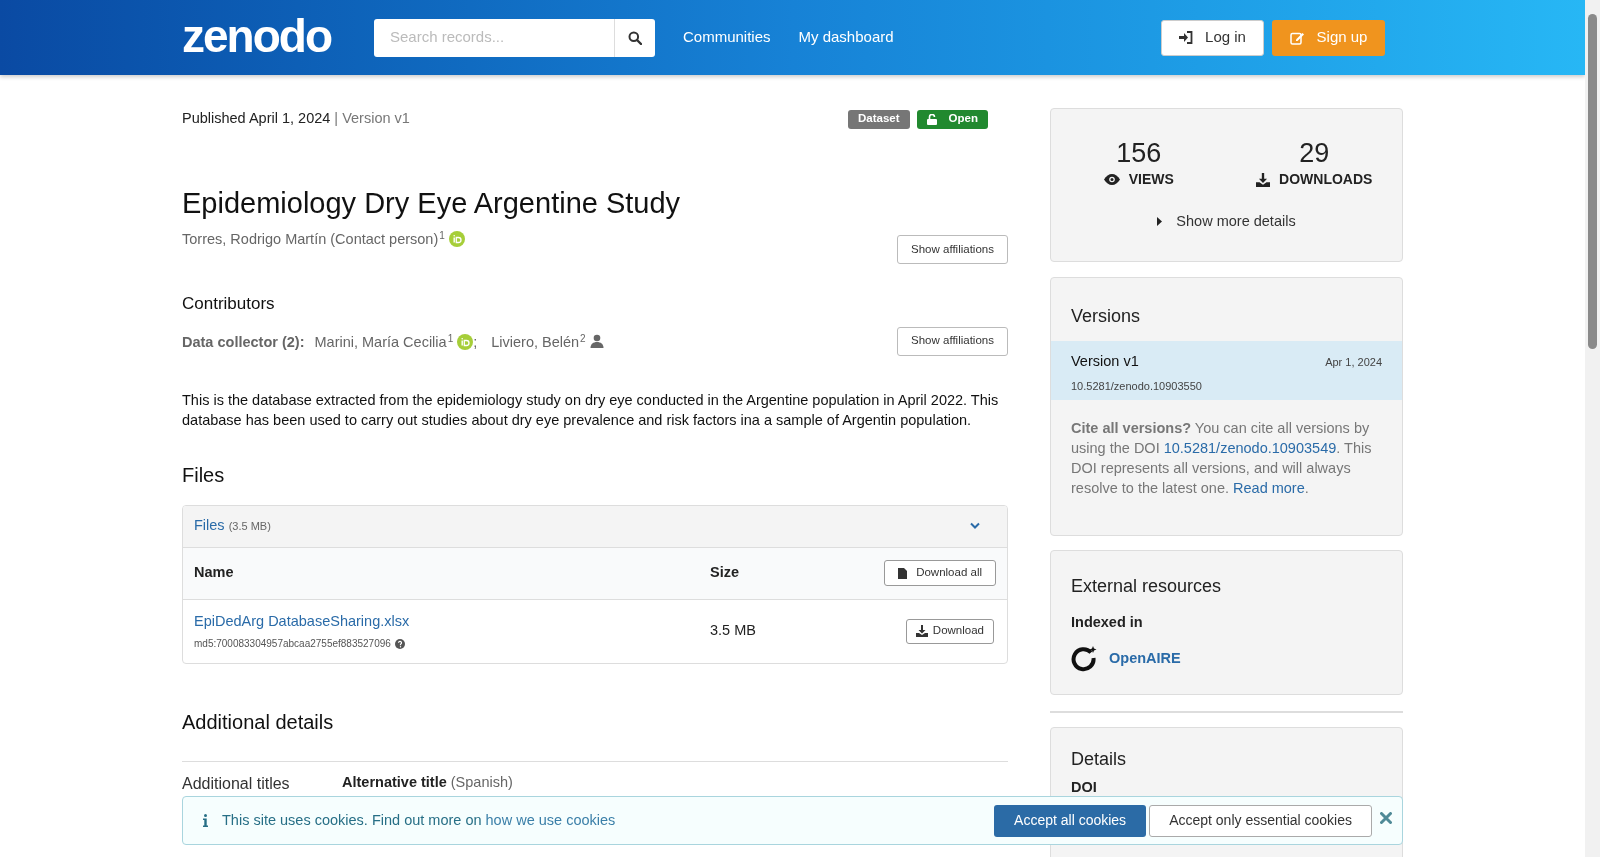  I want to click on card-heading: Details, so click(1099, 759).